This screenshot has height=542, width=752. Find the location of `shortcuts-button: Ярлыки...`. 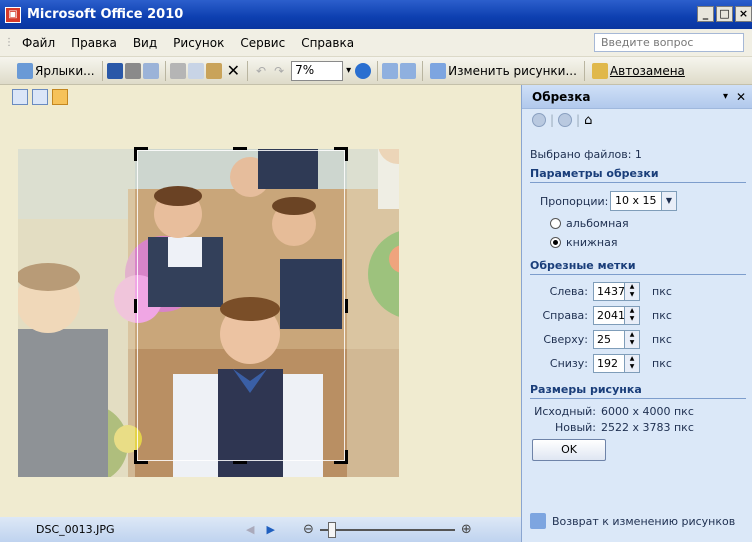

shortcuts-button: Ярлыки... is located at coordinates (56, 71).